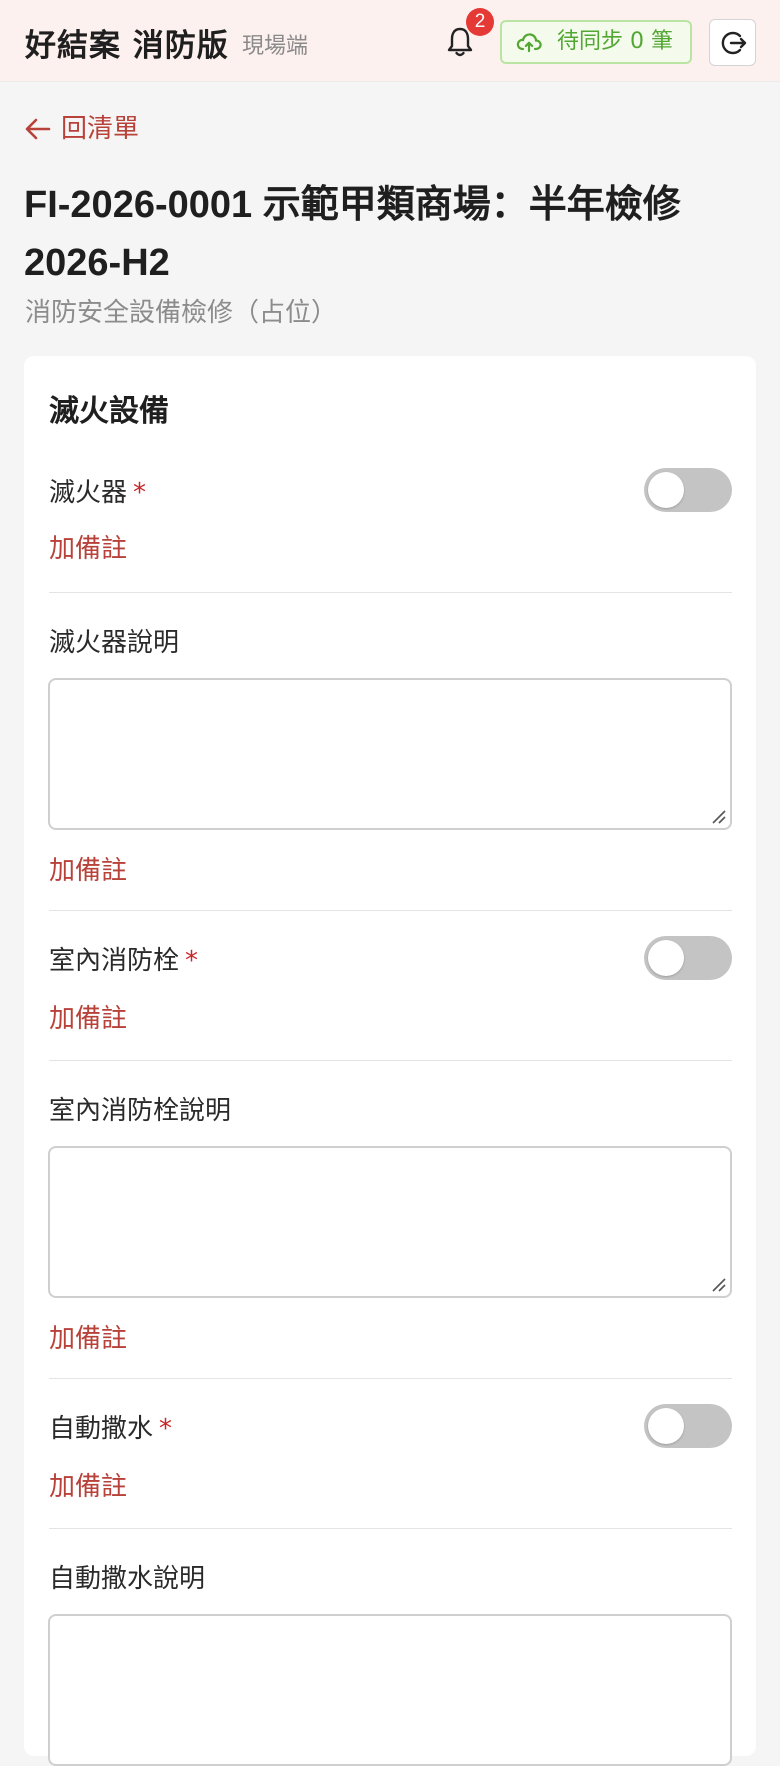  I want to click on cloud-sync-icon, so click(529, 43).